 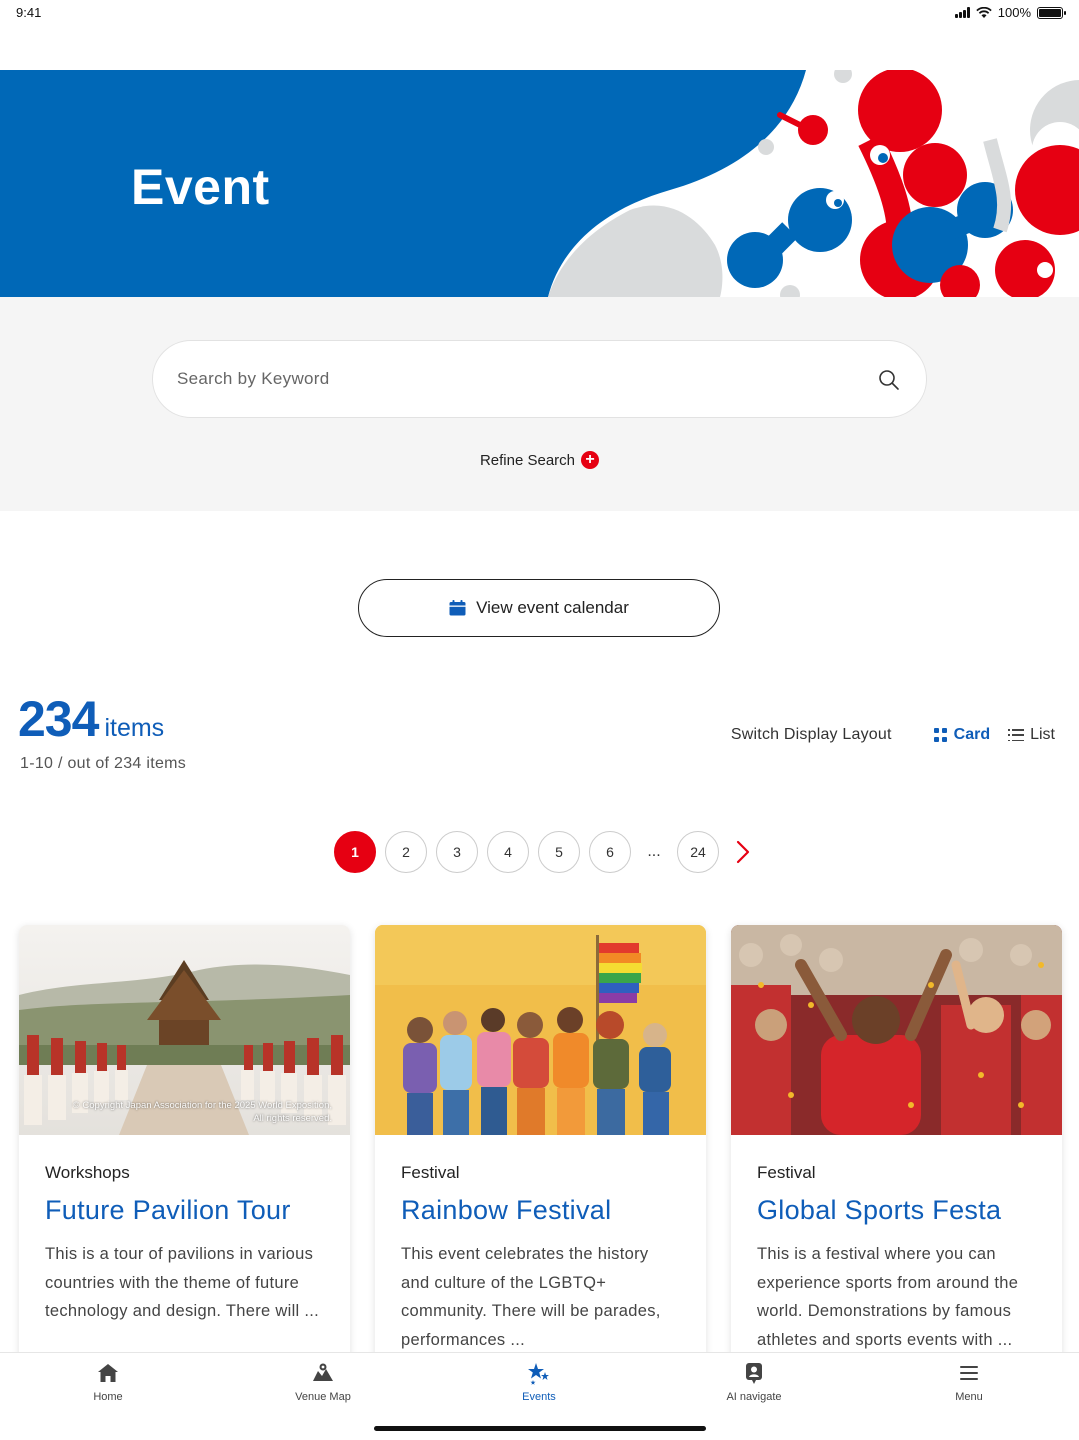 What do you see at coordinates (108, 1373) in the screenshot?
I see `home-icon` at bounding box center [108, 1373].